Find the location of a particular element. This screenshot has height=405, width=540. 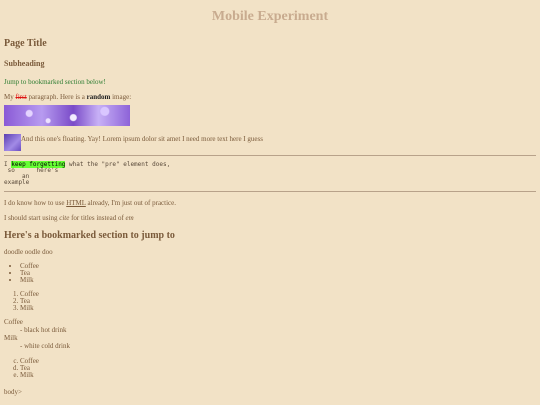

pre-rest: what the "pre" element does, is located at coordinates (118, 164).